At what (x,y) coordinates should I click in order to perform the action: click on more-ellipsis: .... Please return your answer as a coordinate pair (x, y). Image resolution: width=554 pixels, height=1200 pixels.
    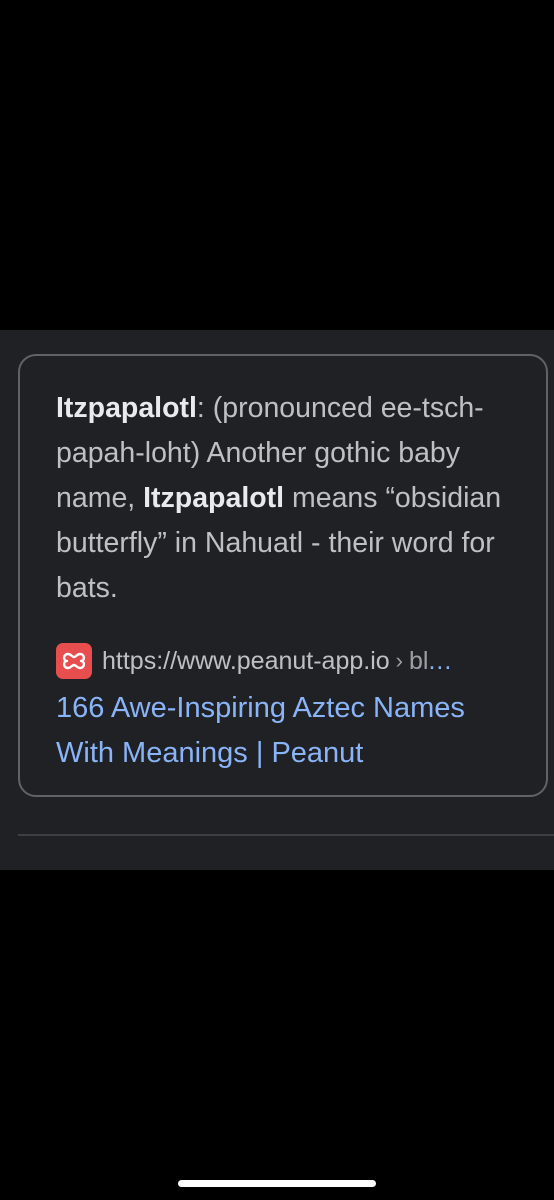
    Looking at the image, I should click on (440, 661).